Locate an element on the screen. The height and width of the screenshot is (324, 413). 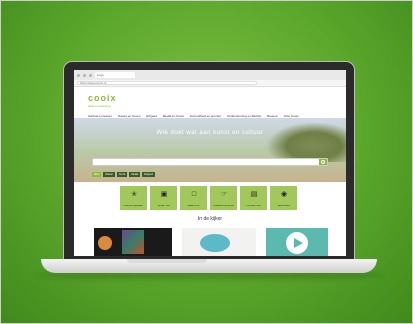
monitor-icon: ▤ is located at coordinates (254, 194).